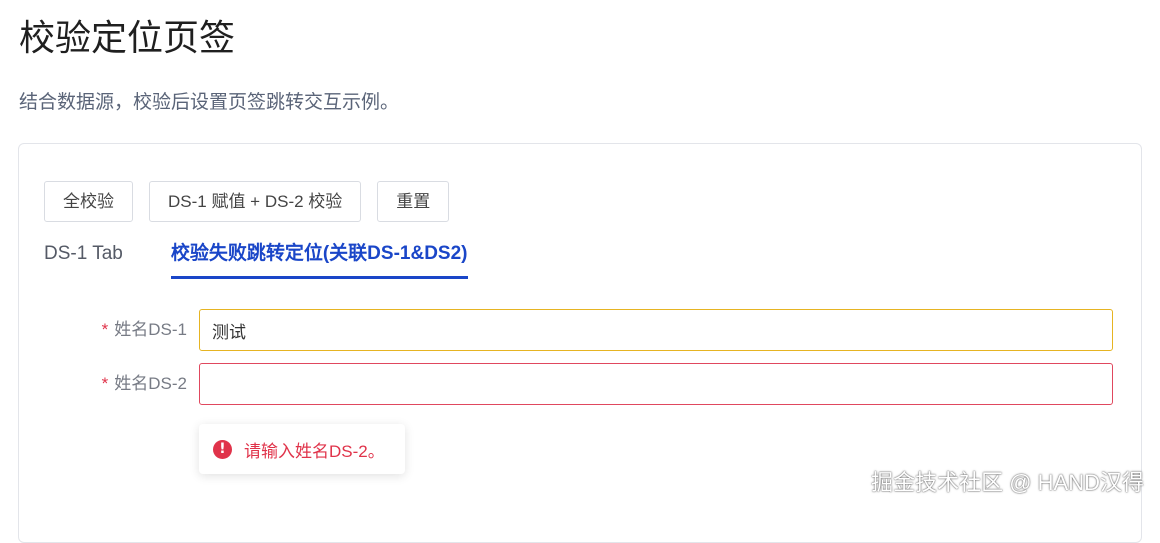 The width and height of the screenshot is (1160, 543). I want to click on field-label-text: 姓名DS-2, so click(150, 383).